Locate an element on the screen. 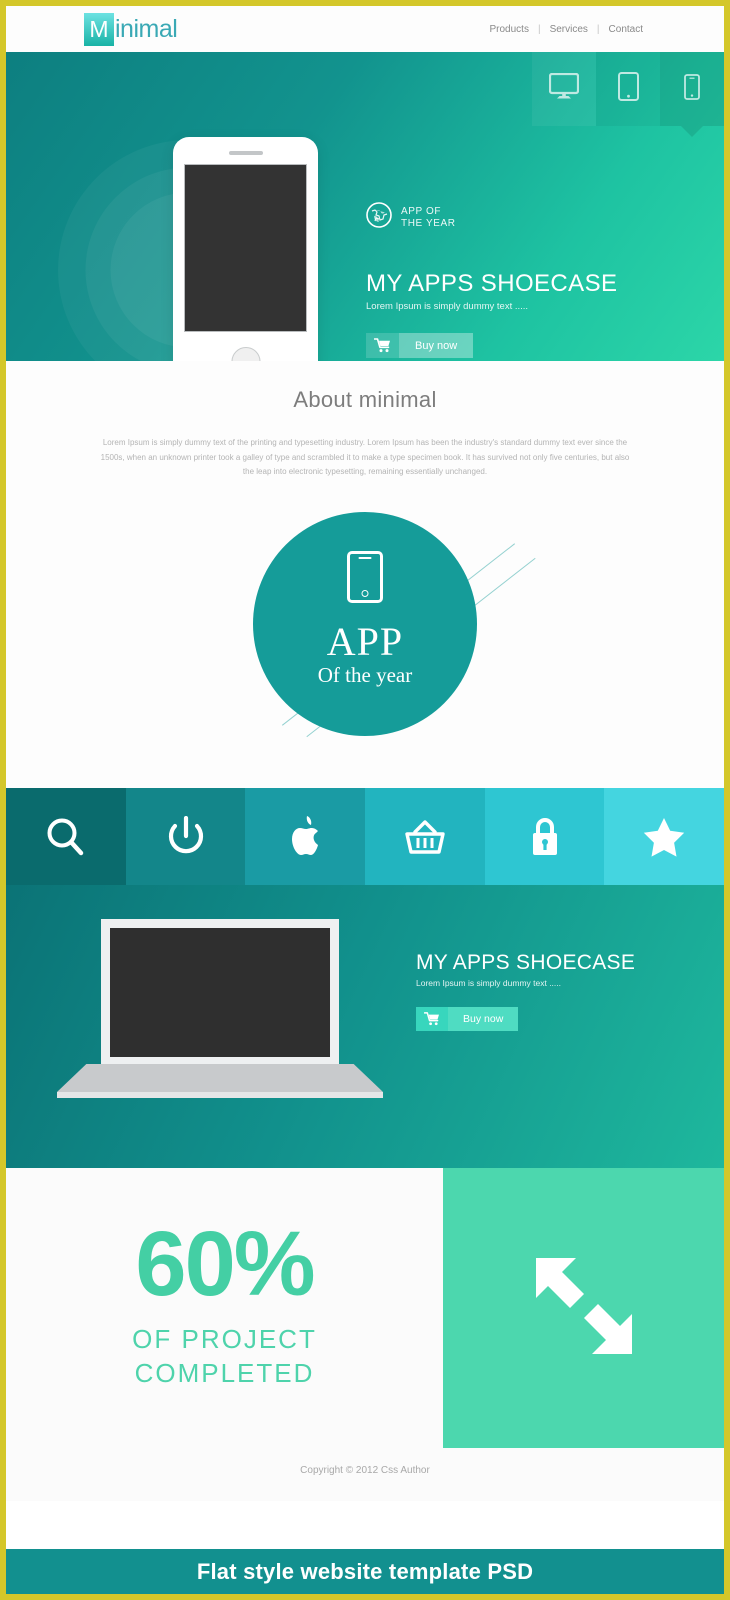 Image resolution: width=730 pixels, height=1600 pixels. desktop-icon is located at coordinates (564, 88).